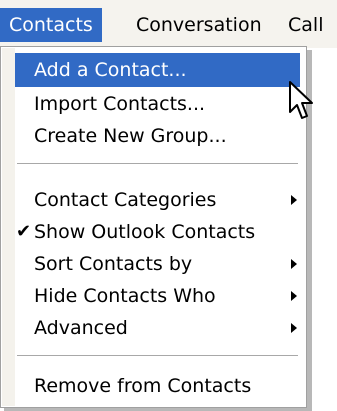 The image size is (337, 411). I want to click on menu-item-contact-categories: Contact Categories, so click(157, 200).